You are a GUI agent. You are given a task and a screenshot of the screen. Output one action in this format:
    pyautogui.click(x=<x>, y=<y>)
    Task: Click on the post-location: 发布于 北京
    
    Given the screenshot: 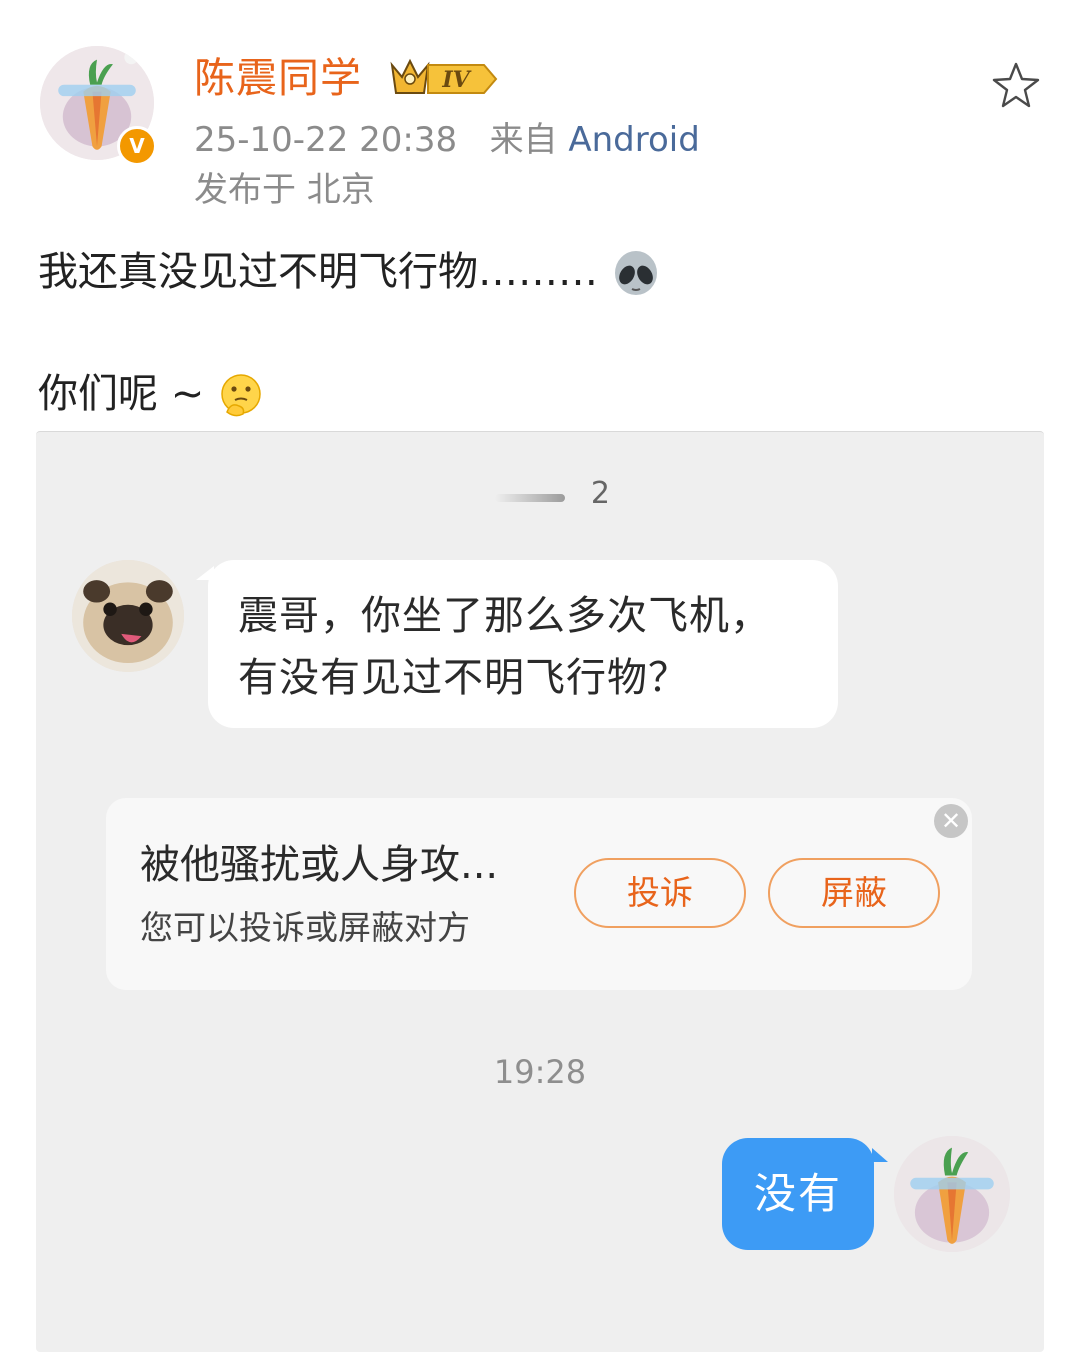 What is the action you would take?
    pyautogui.click(x=284, y=190)
    